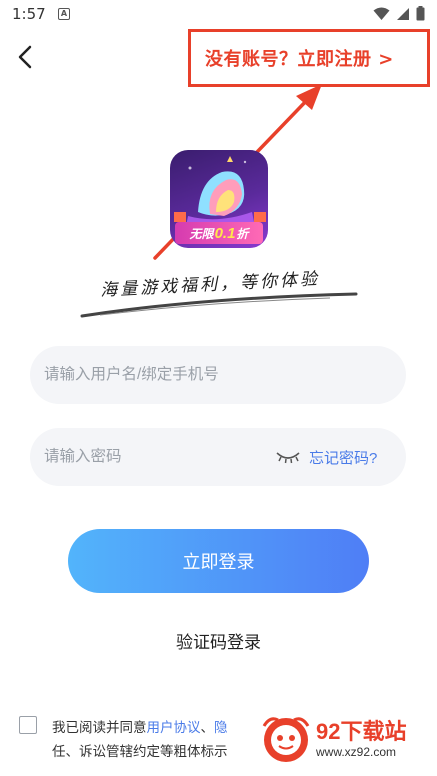  What do you see at coordinates (381, 13) in the screenshot?
I see `wifi-icon` at bounding box center [381, 13].